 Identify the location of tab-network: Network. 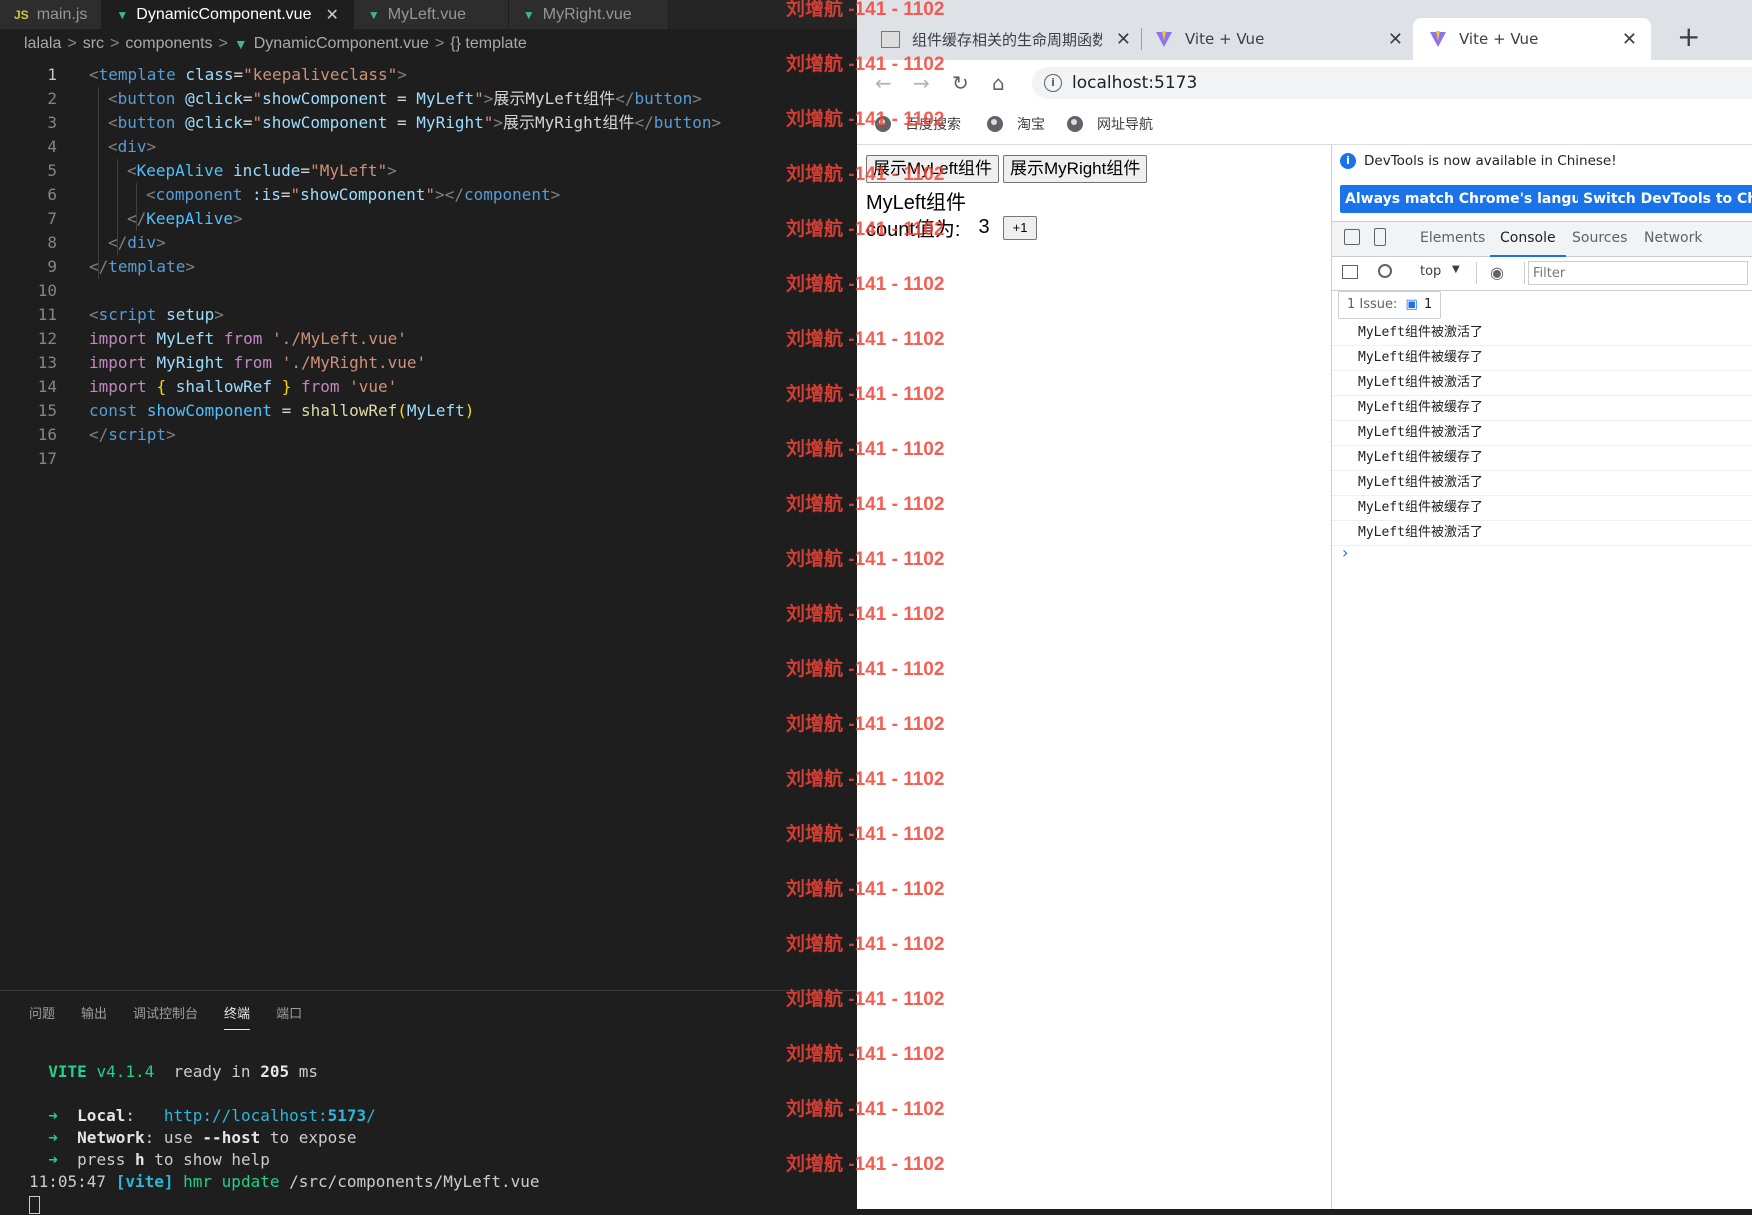
(1673, 238).